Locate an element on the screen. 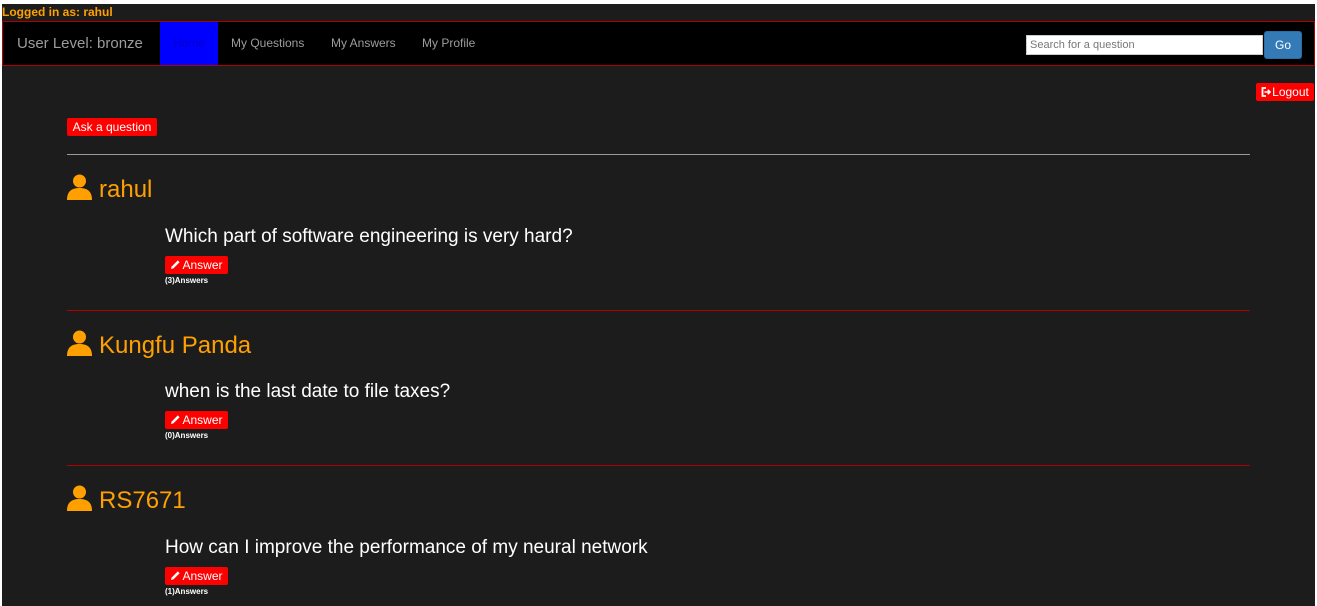 Image resolution: width=1317 pixels, height=606 pixels. question-author: RS7671 is located at coordinates (126, 500).